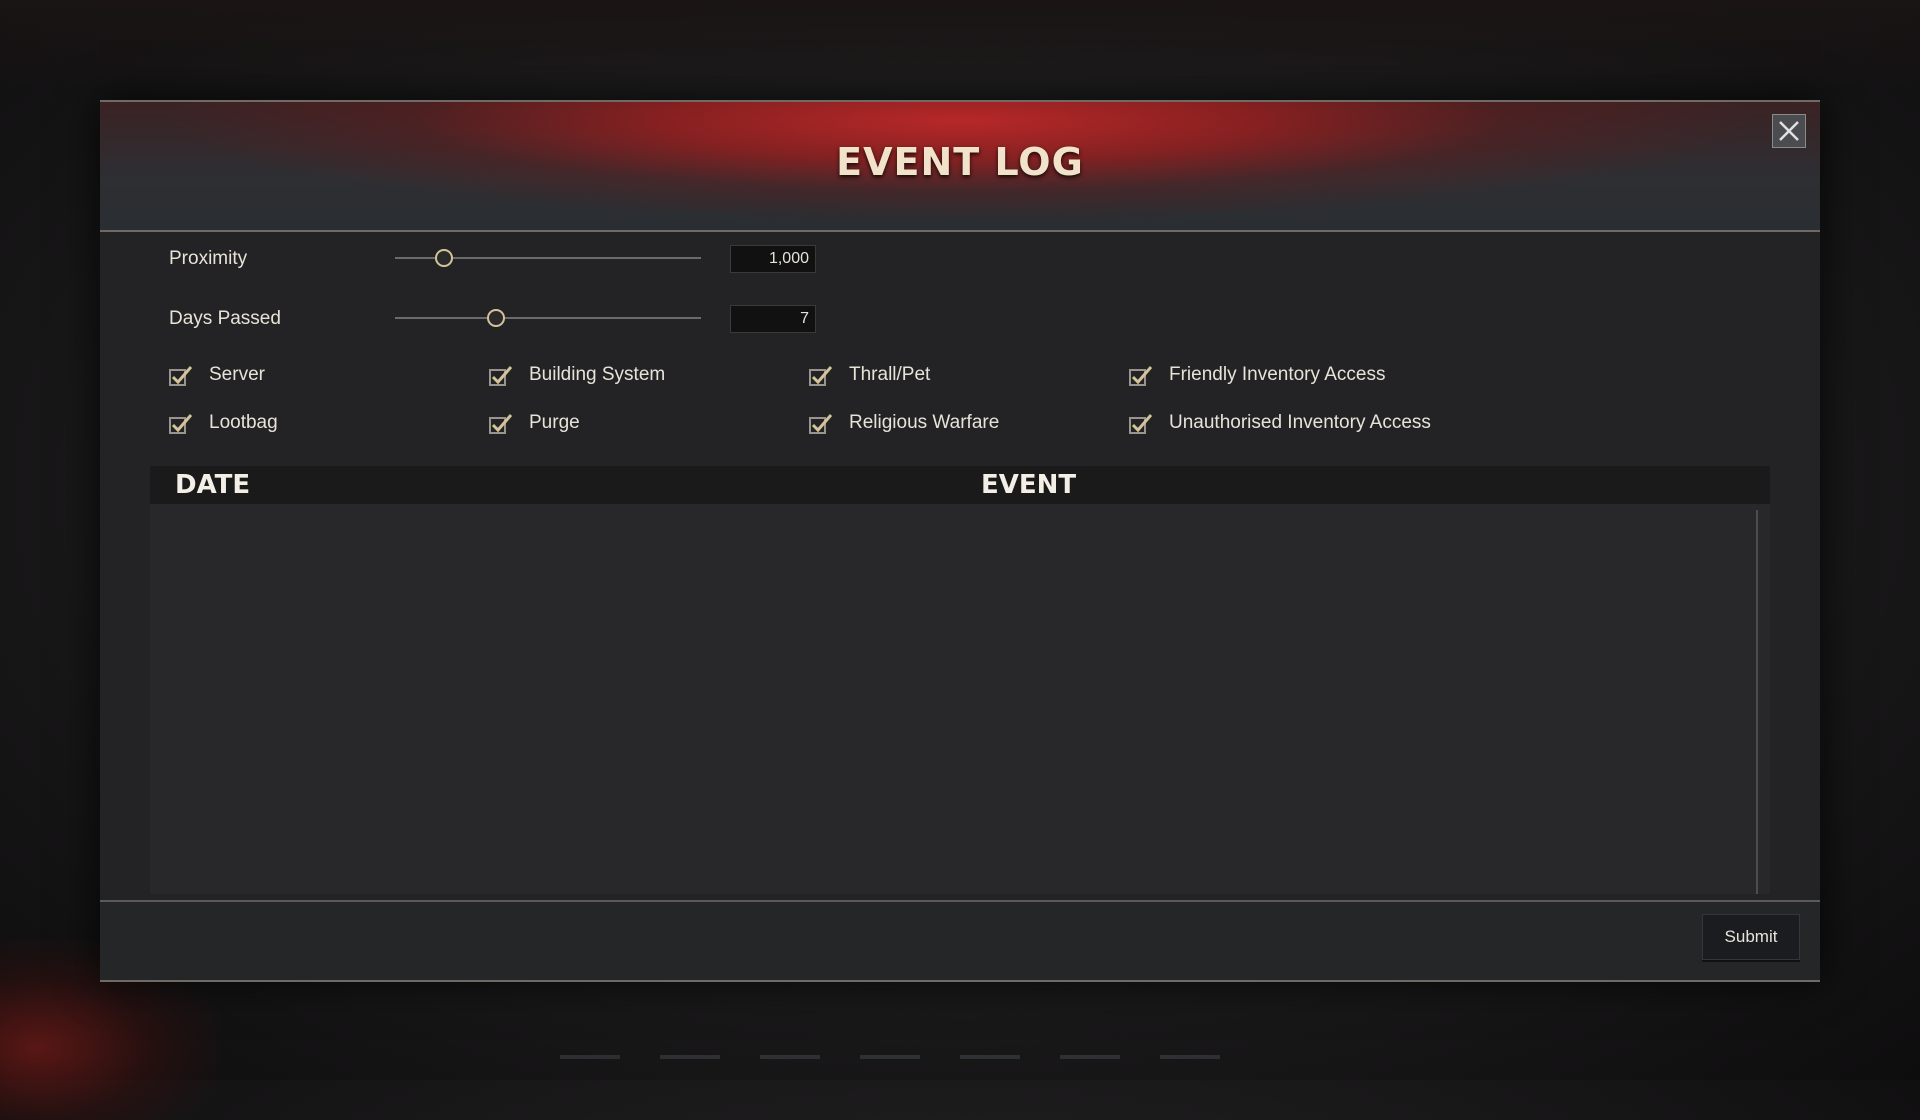 The width and height of the screenshot is (1920, 1120). Describe the element at coordinates (960, 941) in the screenshot. I see `window-footer: Submit` at that location.